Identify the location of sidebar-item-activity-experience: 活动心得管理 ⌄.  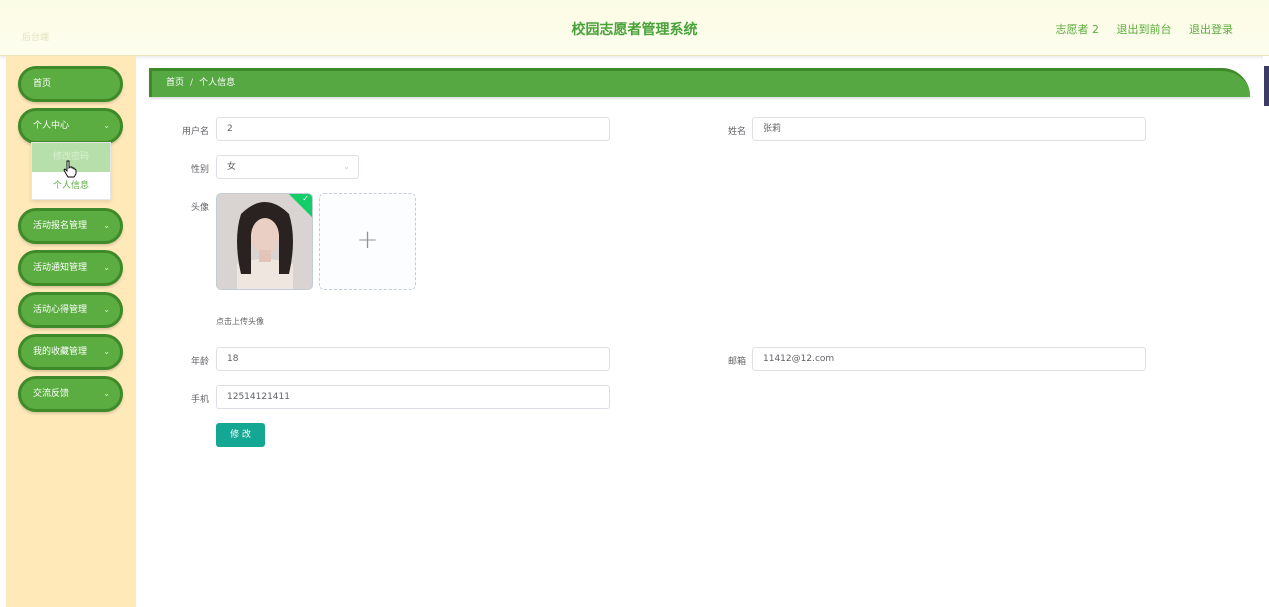
(70, 310).